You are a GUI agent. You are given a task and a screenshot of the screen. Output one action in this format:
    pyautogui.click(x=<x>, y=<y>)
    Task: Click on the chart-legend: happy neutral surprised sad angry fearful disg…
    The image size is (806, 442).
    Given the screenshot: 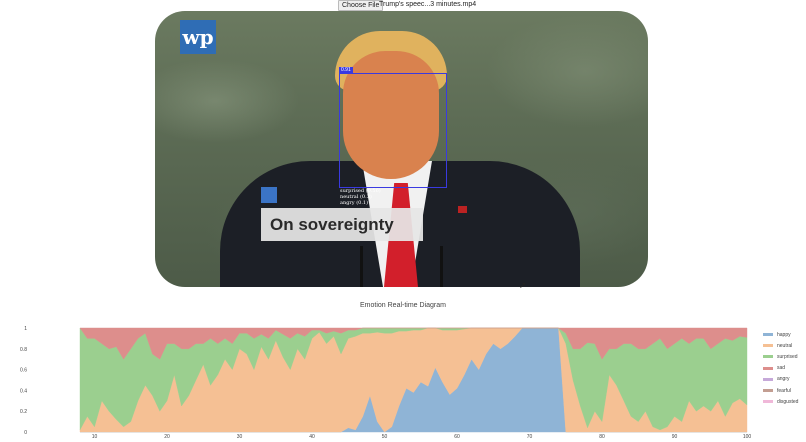 What is the action you would take?
    pyautogui.click(x=780, y=368)
    